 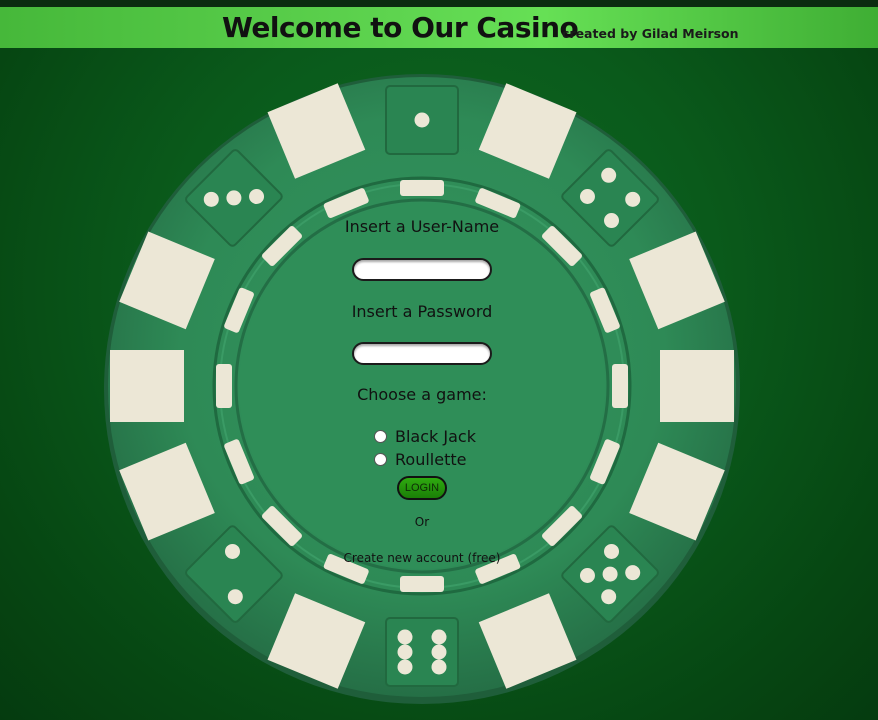 I want to click on roulette-label: Roullette, so click(x=431, y=459).